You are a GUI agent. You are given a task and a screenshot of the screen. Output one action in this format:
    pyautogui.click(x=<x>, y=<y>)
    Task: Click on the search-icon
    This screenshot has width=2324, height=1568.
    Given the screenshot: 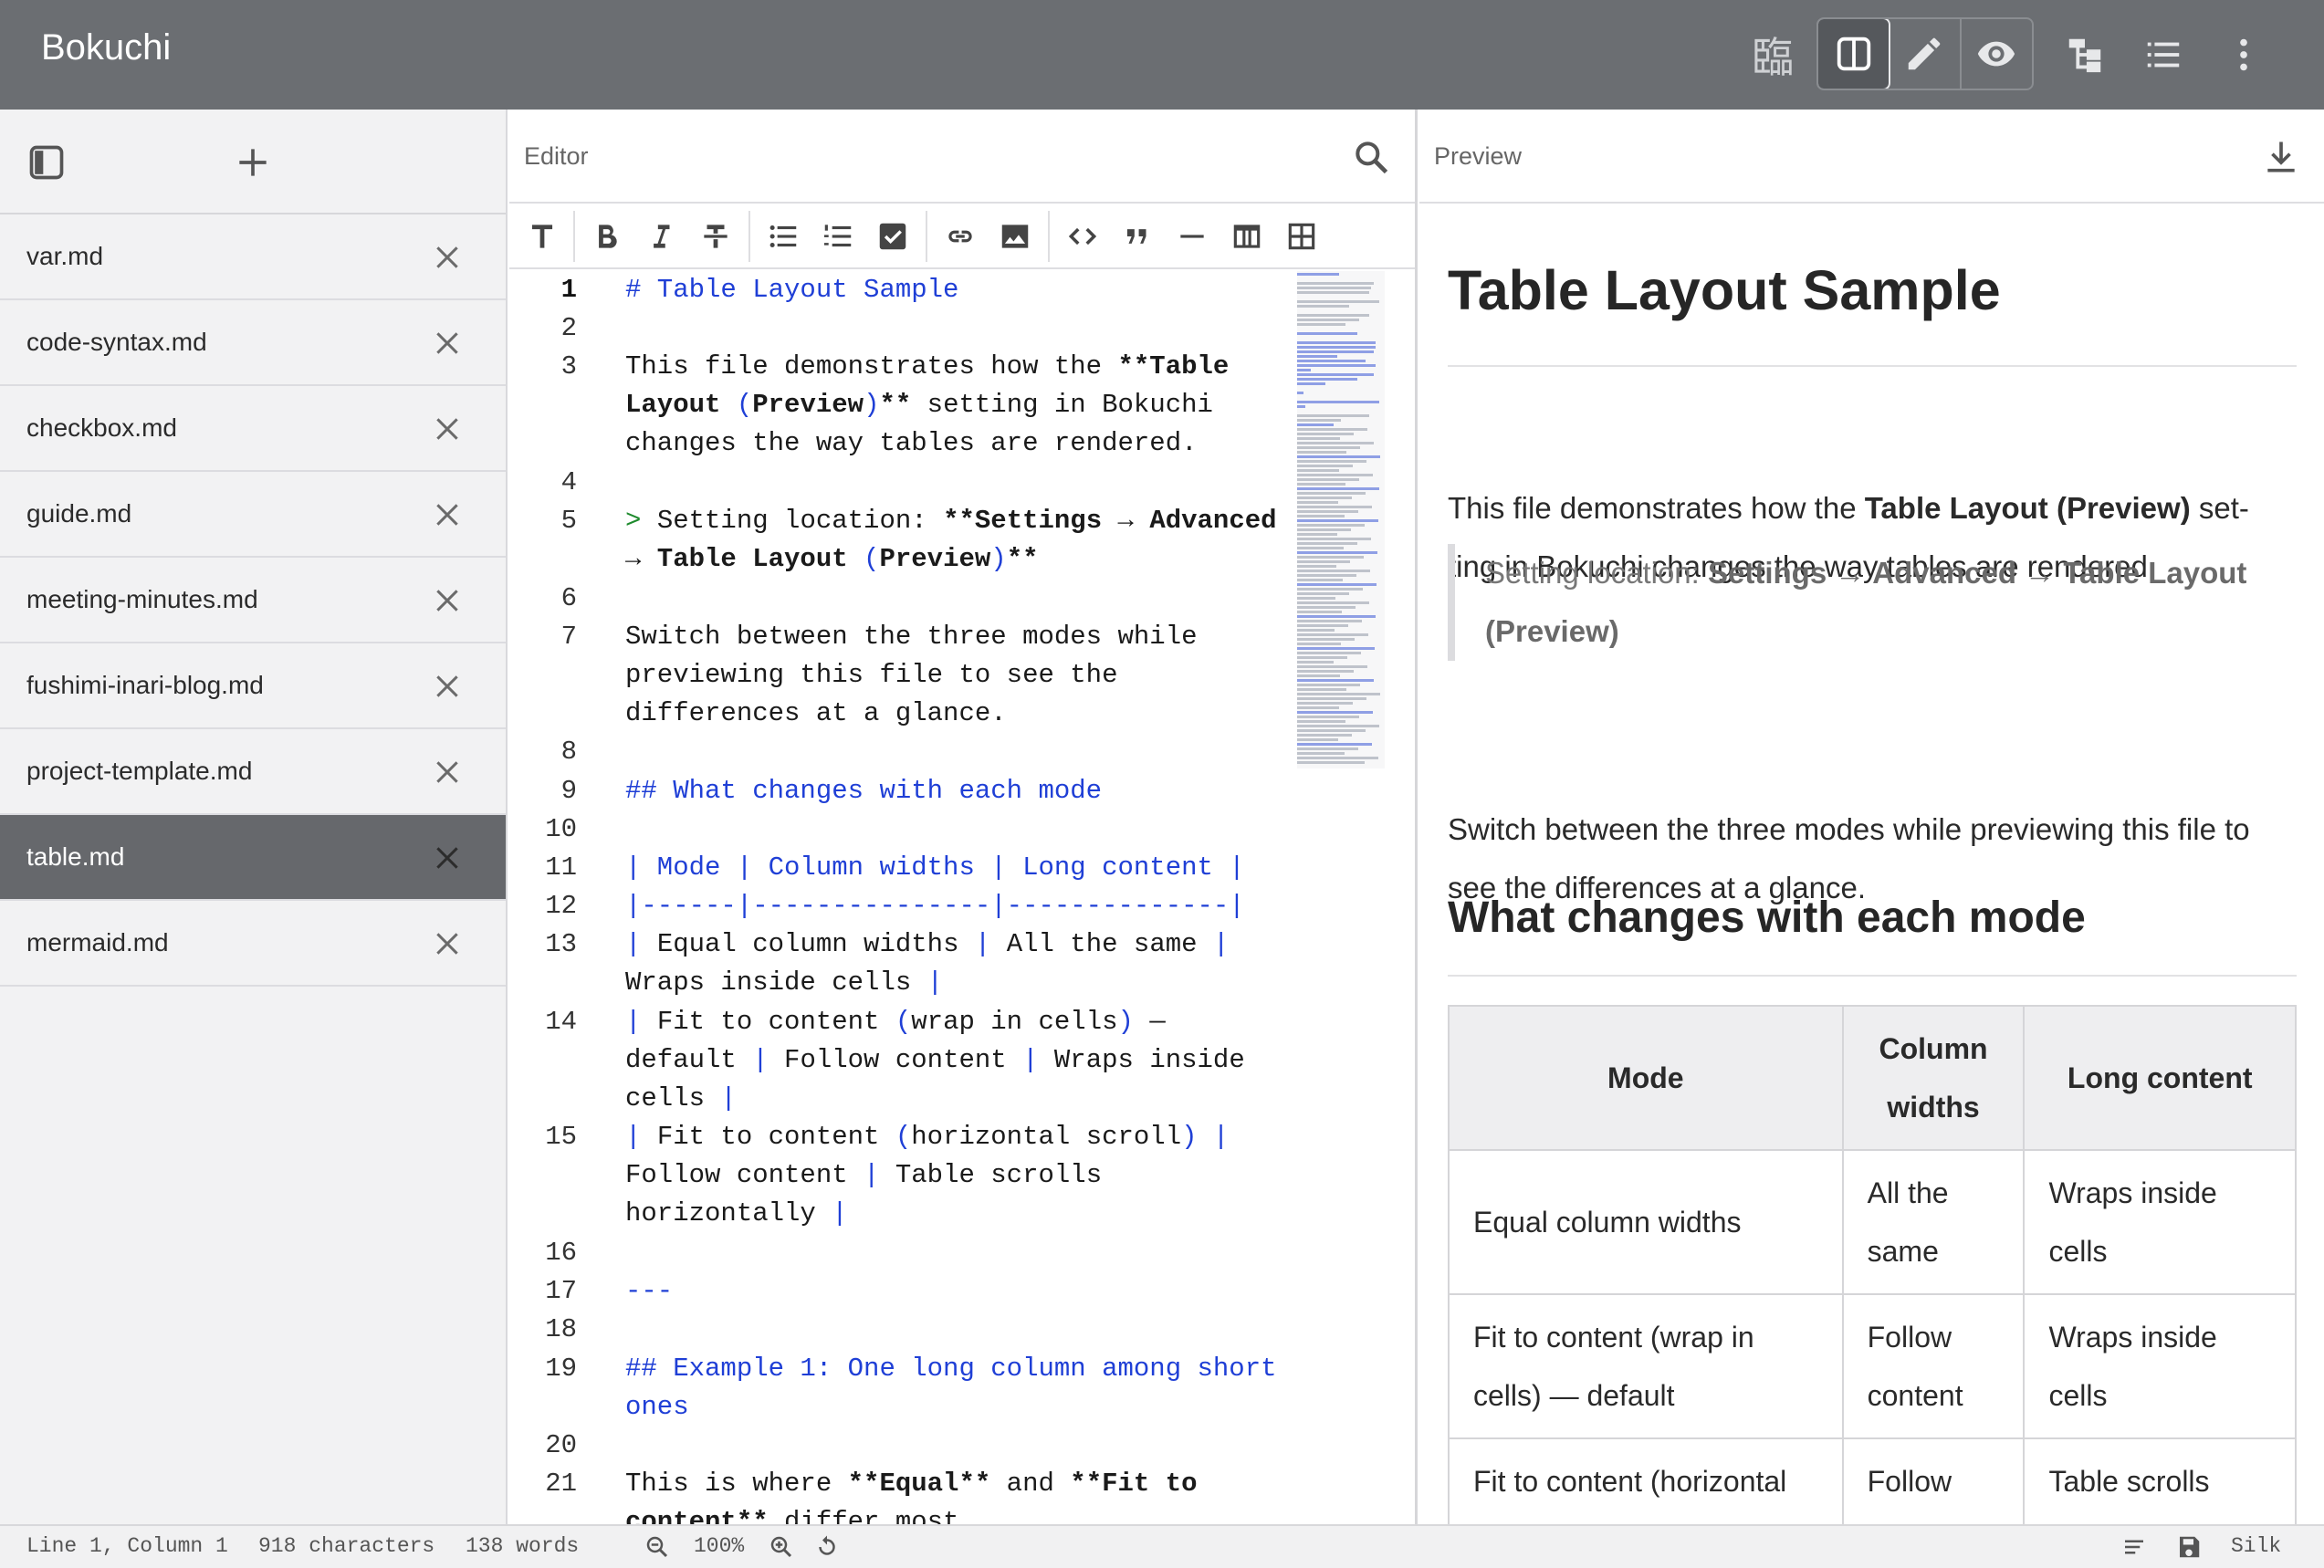 What is the action you would take?
    pyautogui.click(x=1372, y=157)
    